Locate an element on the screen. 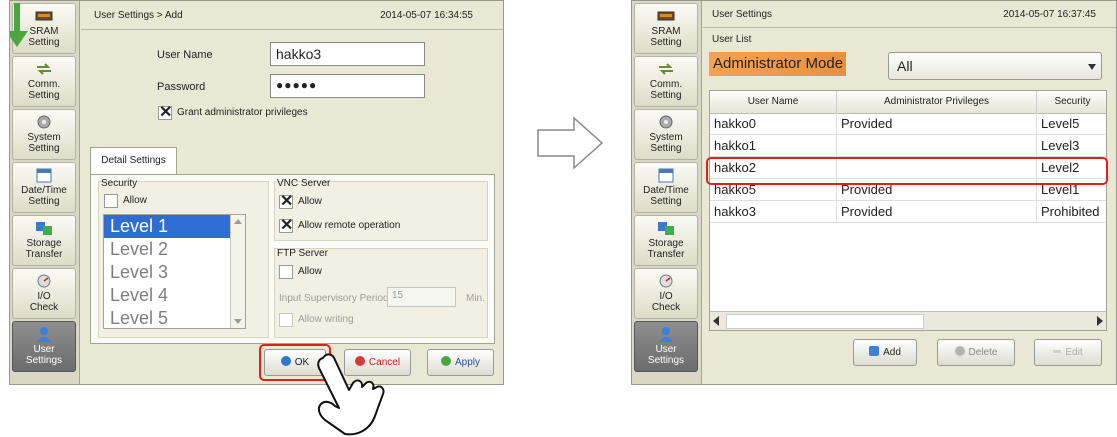  column-header-security: Security is located at coordinates (1071, 102).